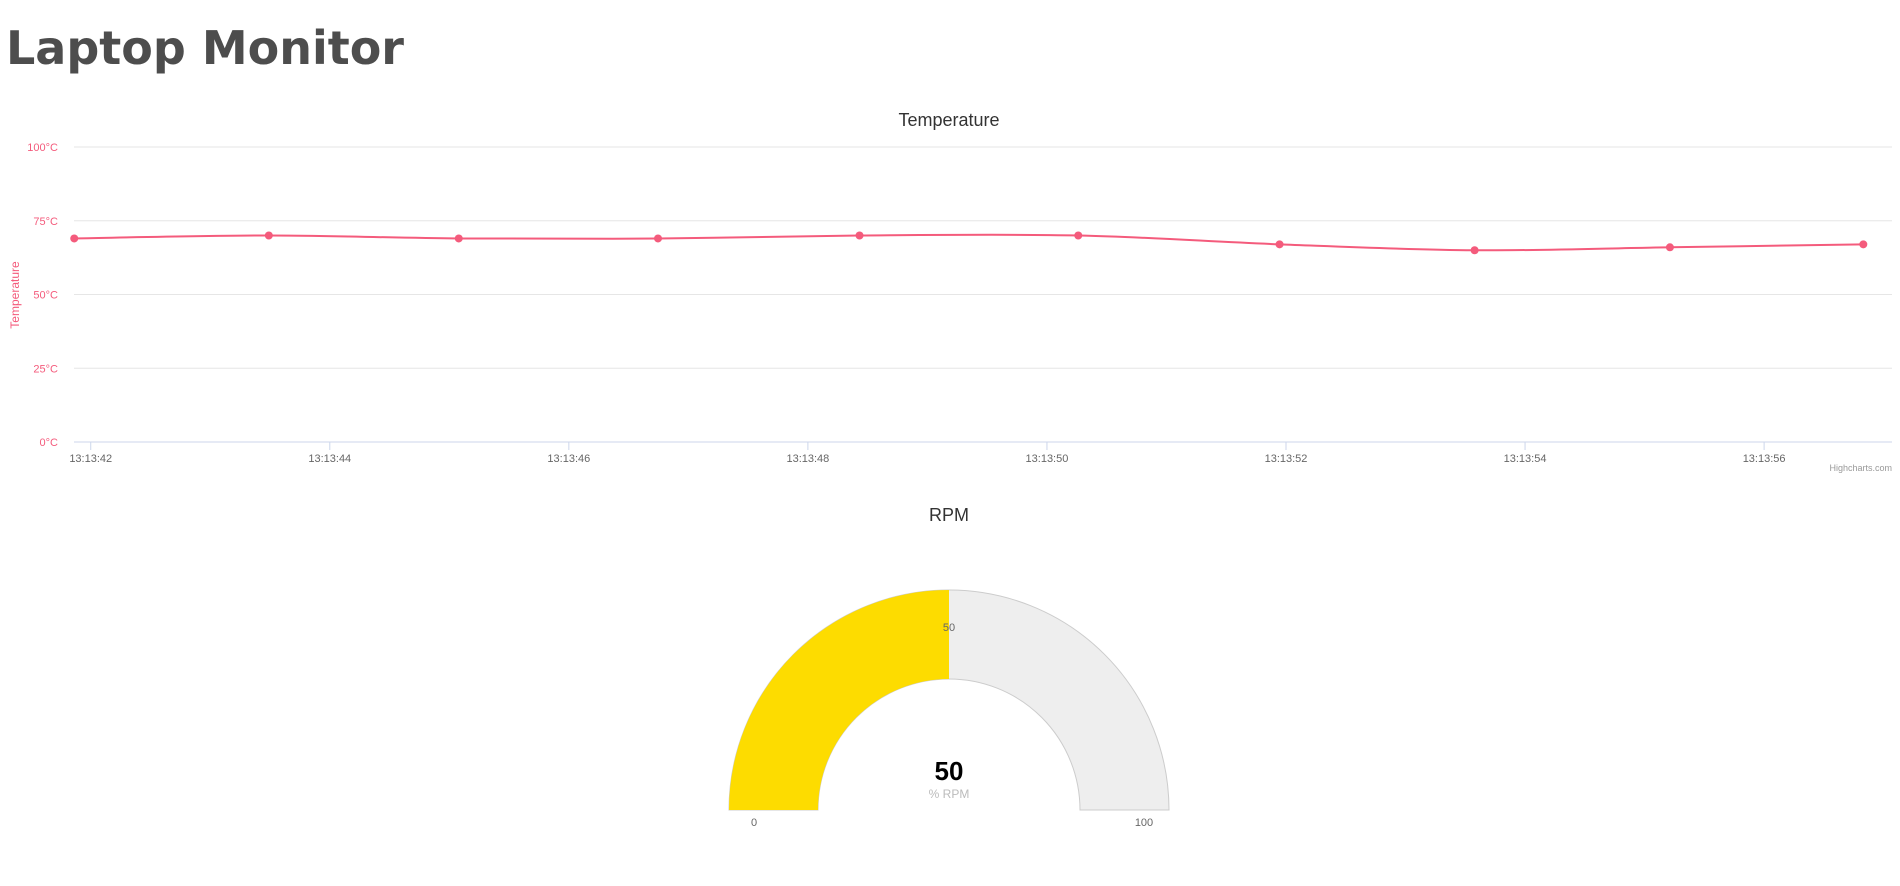 This screenshot has height=886, width=1900. What do you see at coordinates (754, 823) in the screenshot?
I see `gauge-min-label: 0` at bounding box center [754, 823].